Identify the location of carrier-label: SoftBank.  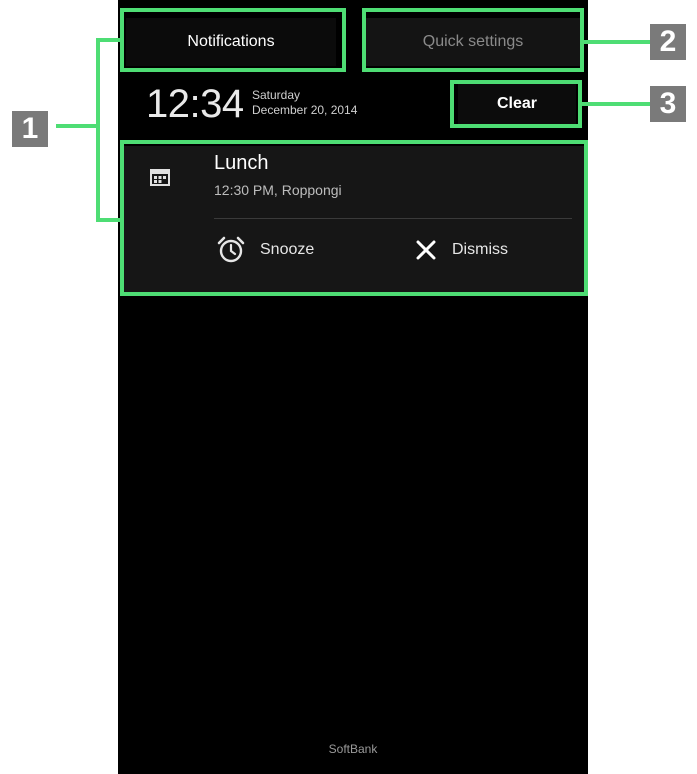
(353, 749).